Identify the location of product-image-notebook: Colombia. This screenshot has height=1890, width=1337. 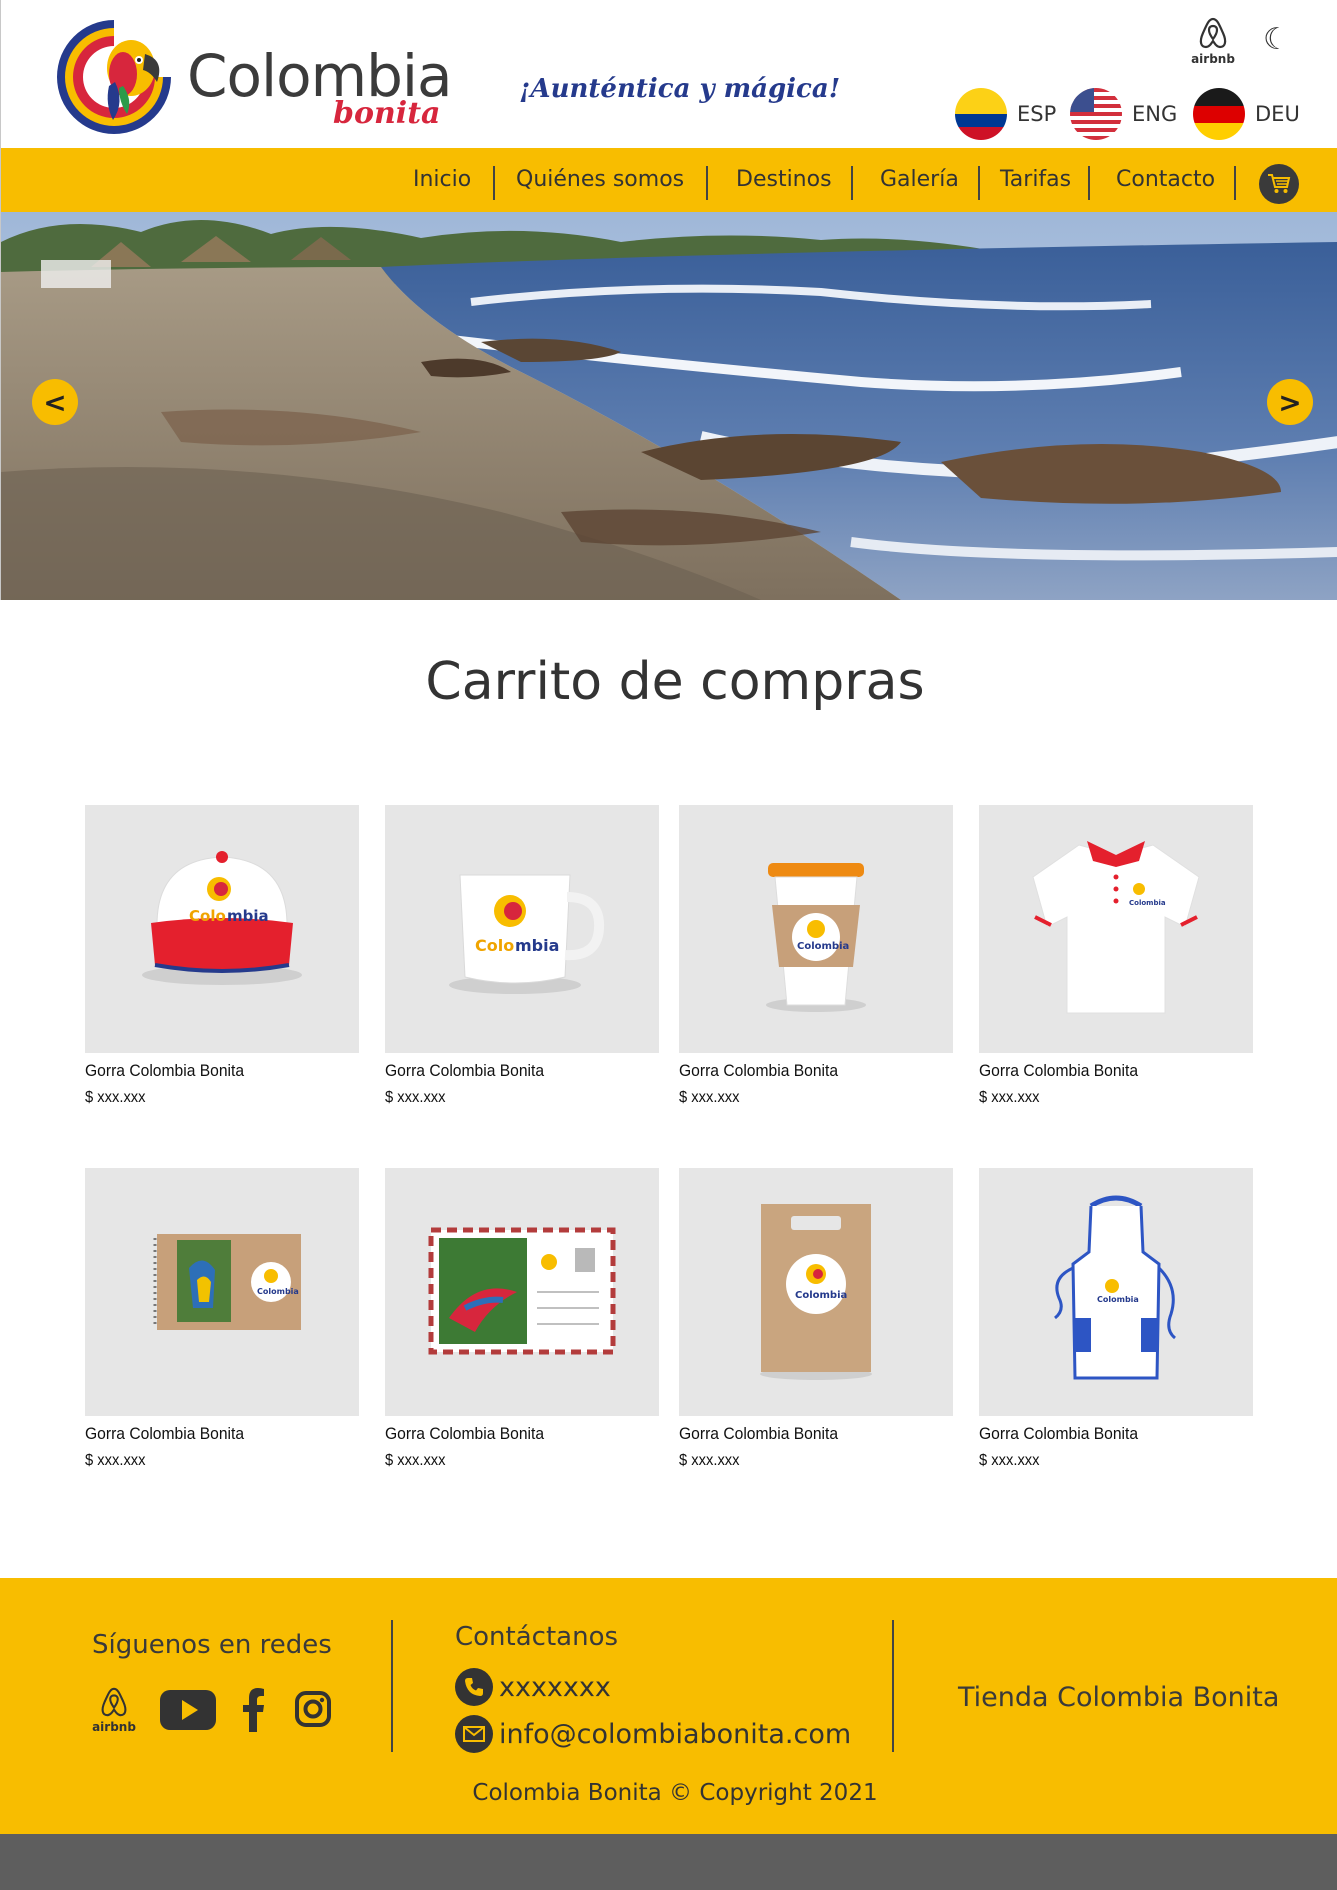
(222, 1292).